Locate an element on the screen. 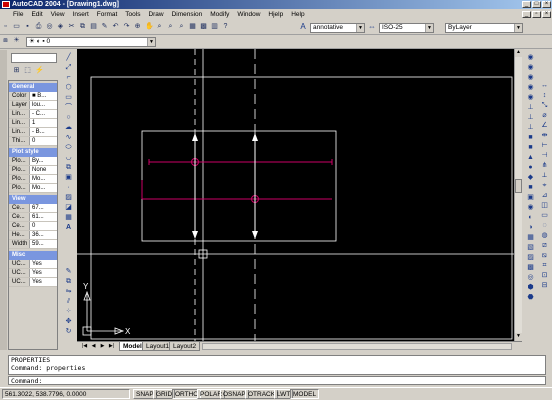  minimize-button: _ is located at coordinates (526, 4).